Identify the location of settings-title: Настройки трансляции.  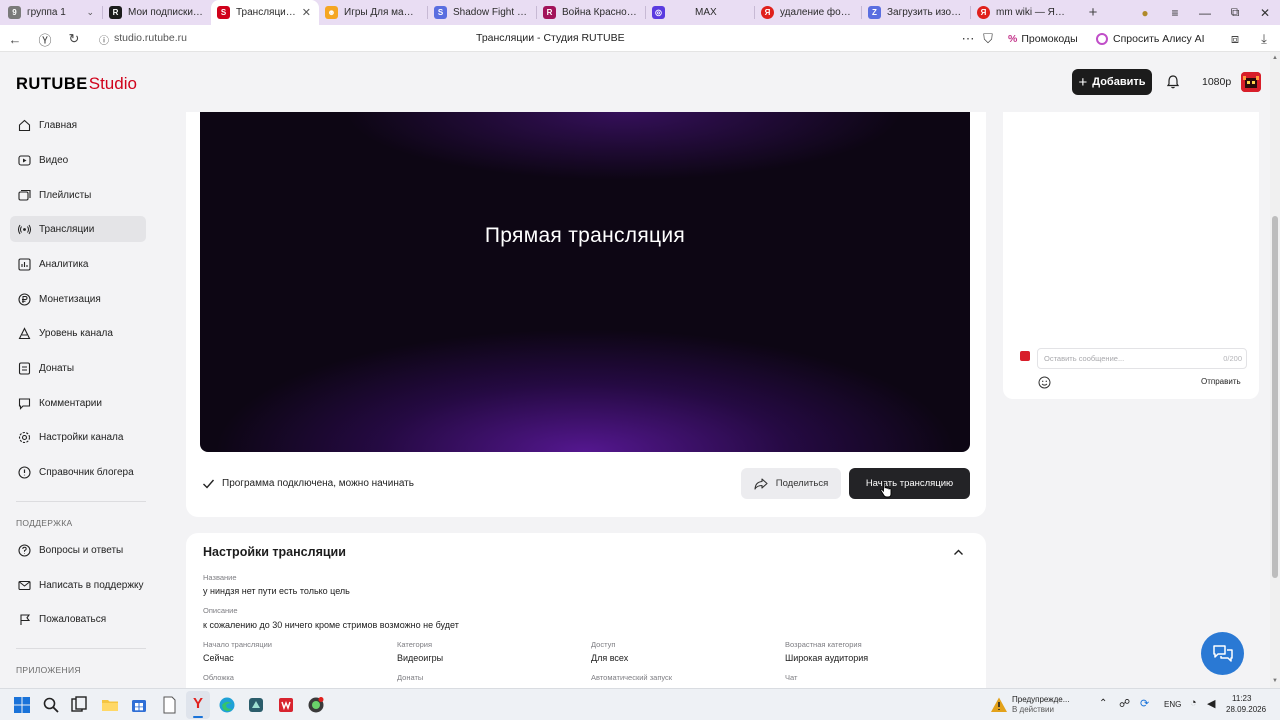
(274, 552).